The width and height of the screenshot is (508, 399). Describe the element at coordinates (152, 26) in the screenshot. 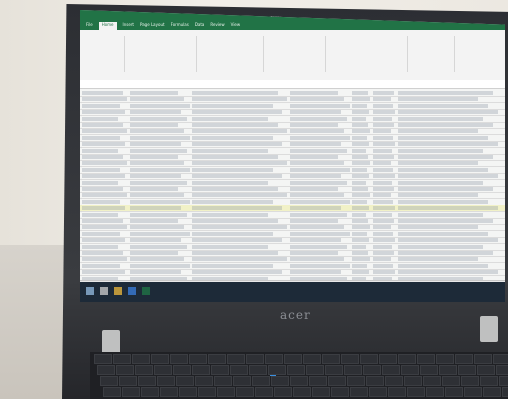

I see `ribbon-tab-page-layout: Page Layout` at that location.